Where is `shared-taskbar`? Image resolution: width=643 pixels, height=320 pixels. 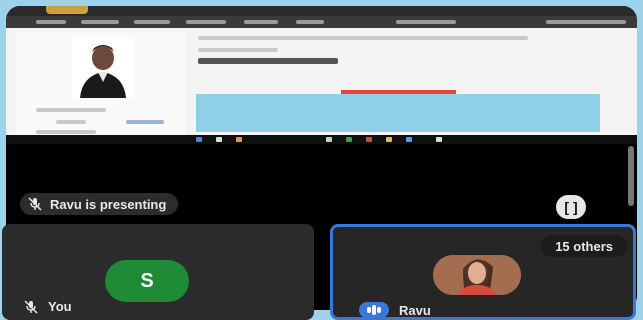 shared-taskbar is located at coordinates (321, 139).